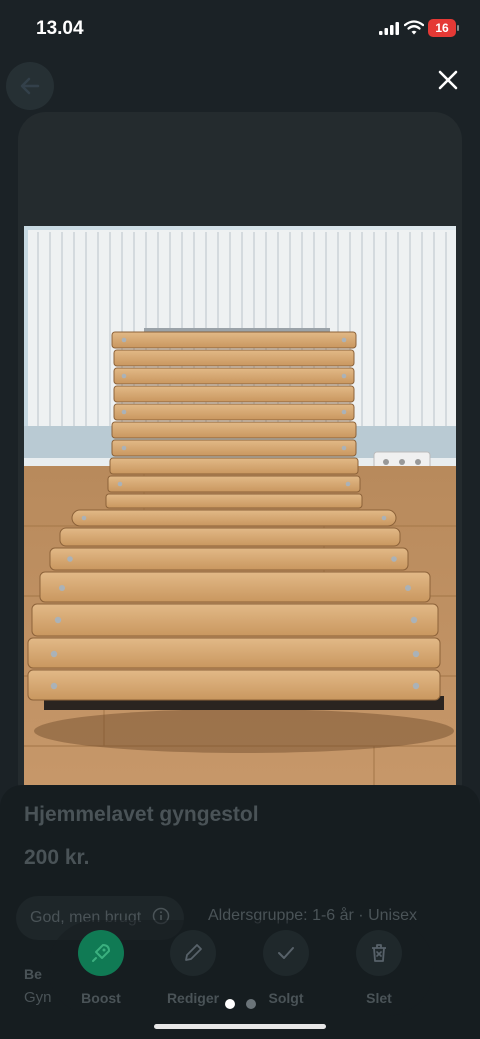 Image resolution: width=480 pixels, height=1039 pixels. I want to click on status-time: 13.04, so click(60, 28).